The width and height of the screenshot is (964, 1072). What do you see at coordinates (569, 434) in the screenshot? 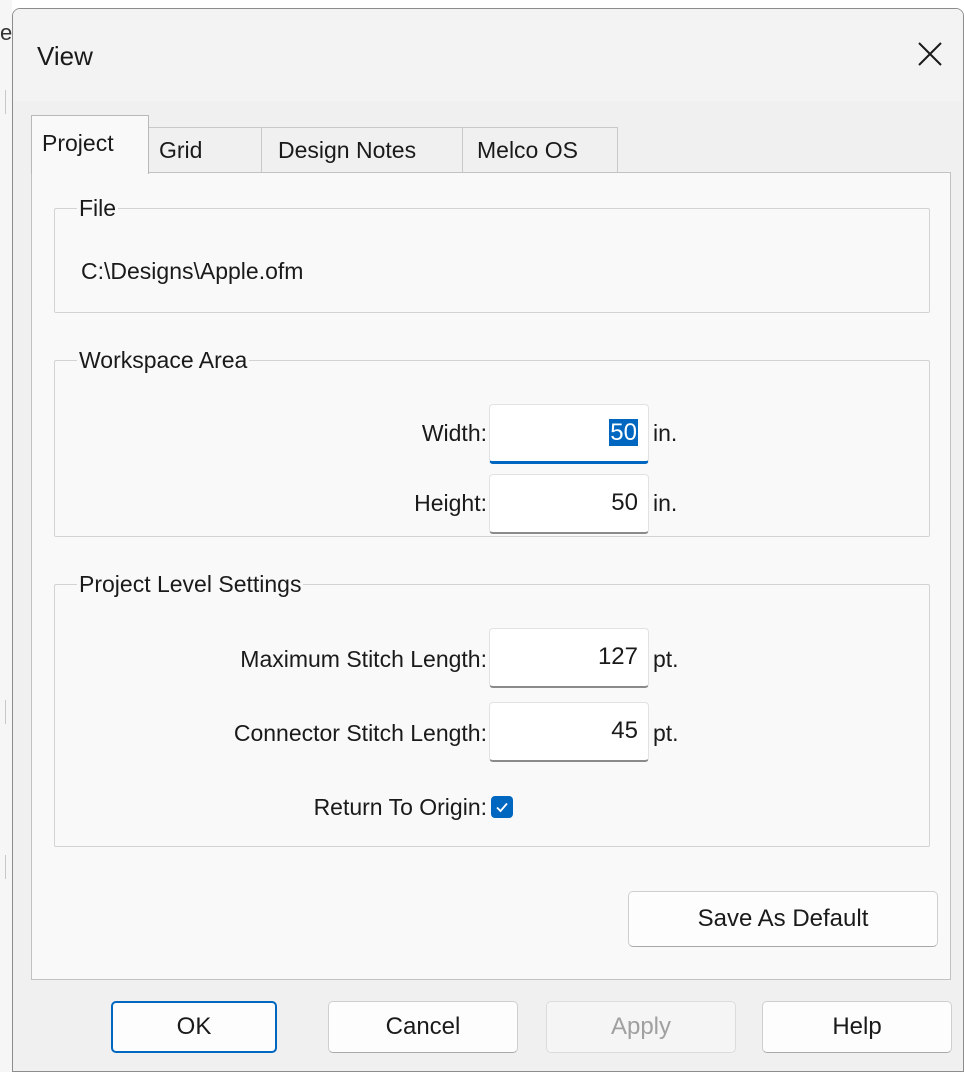
I see `width-input: 50` at bounding box center [569, 434].